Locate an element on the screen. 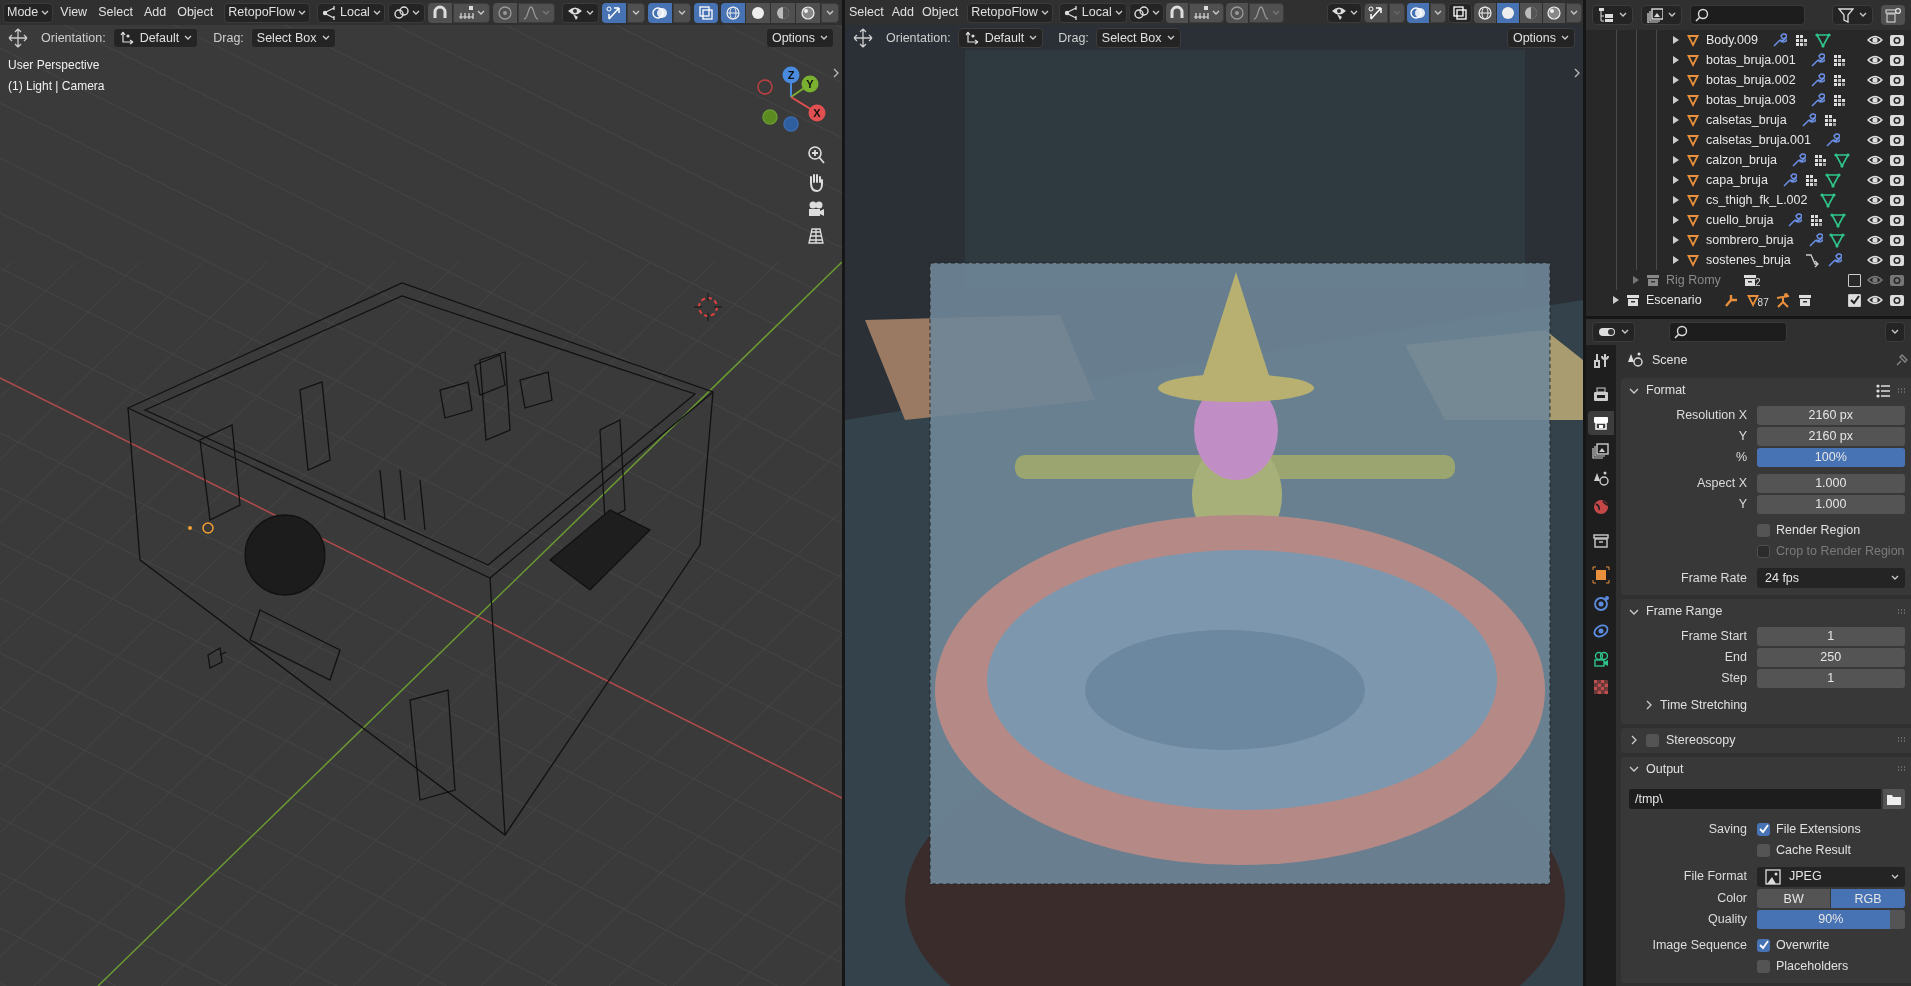 The width and height of the screenshot is (1911, 986). object-name: botas_bruja.001 is located at coordinates (1751, 60).